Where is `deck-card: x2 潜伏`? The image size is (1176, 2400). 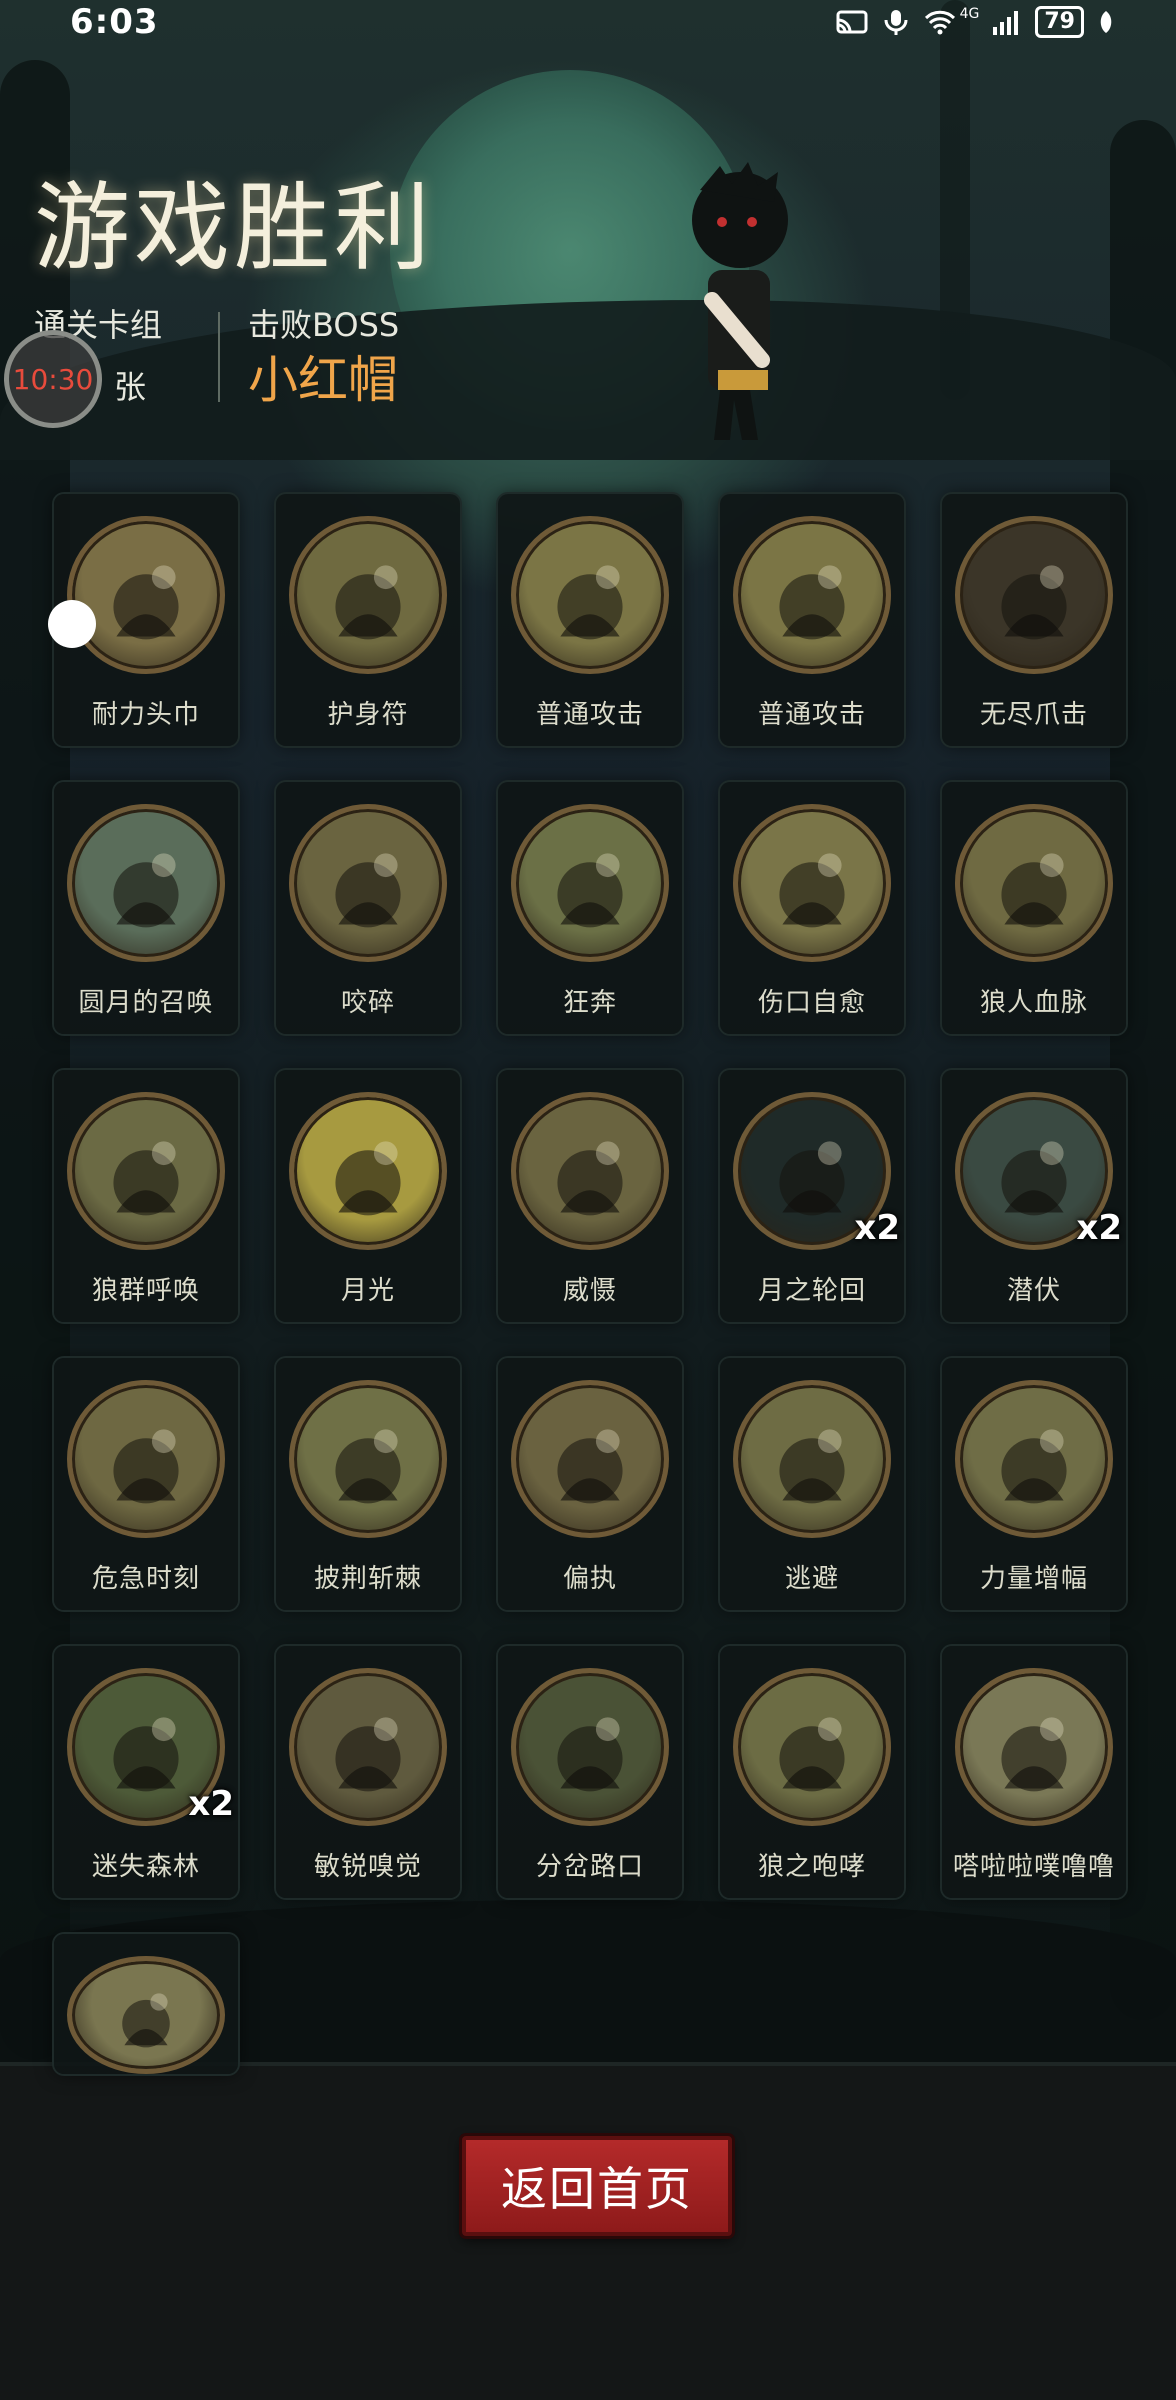
deck-card: x2 潜伏 is located at coordinates (1034, 1196).